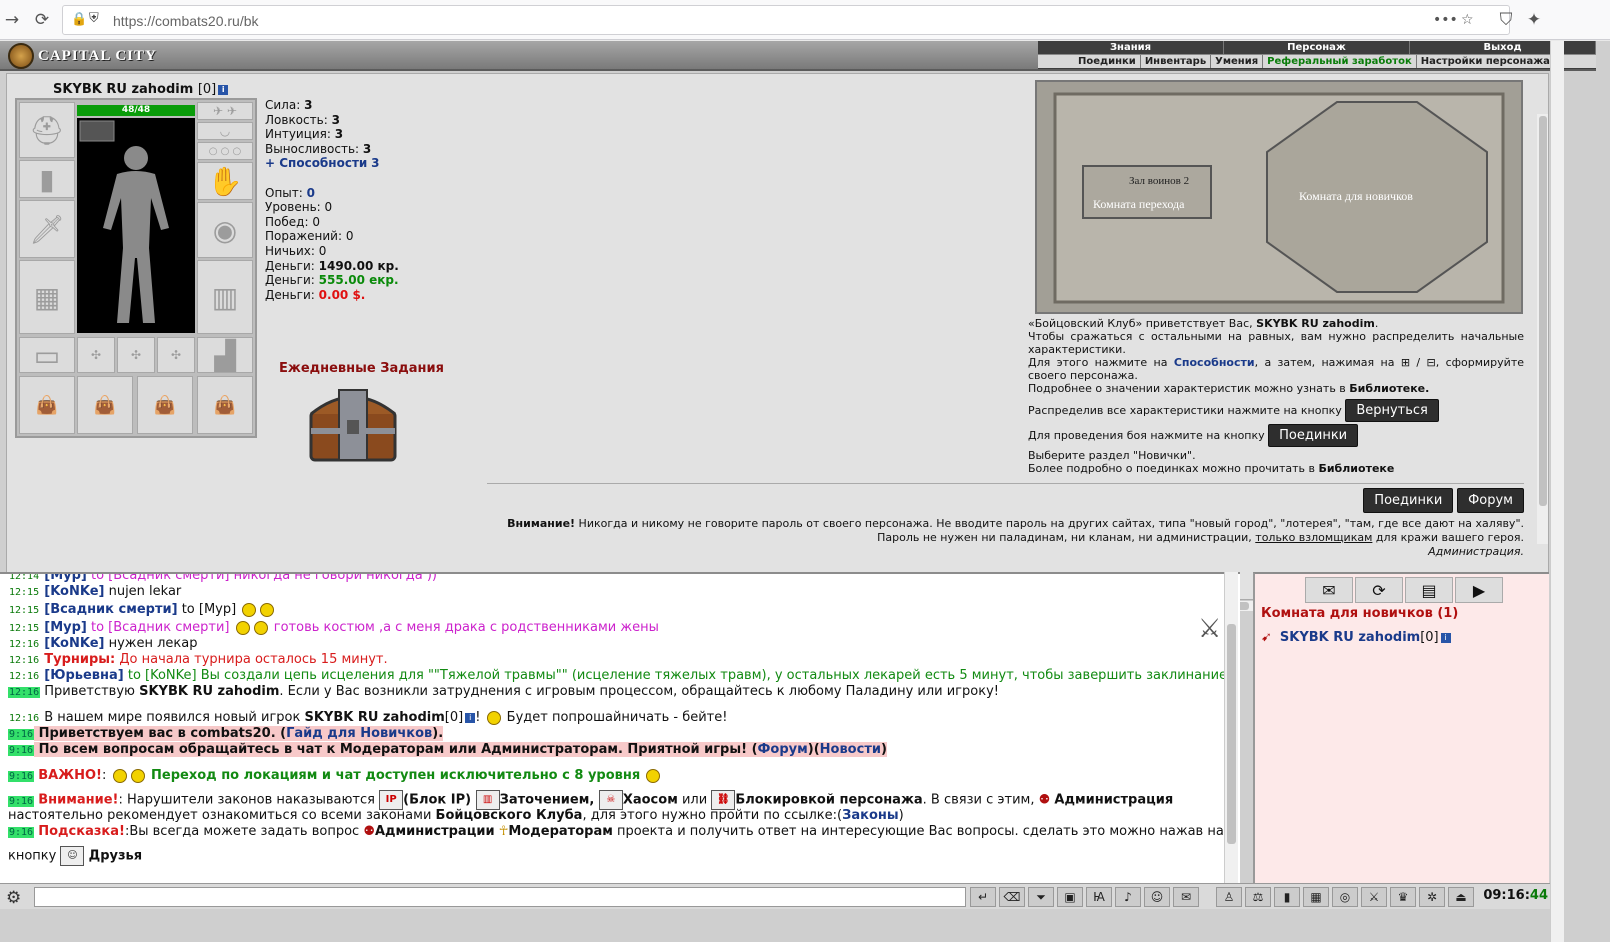 The width and height of the screenshot is (1610, 942). I want to click on library-link-2: Библиотеке, so click(1356, 468).